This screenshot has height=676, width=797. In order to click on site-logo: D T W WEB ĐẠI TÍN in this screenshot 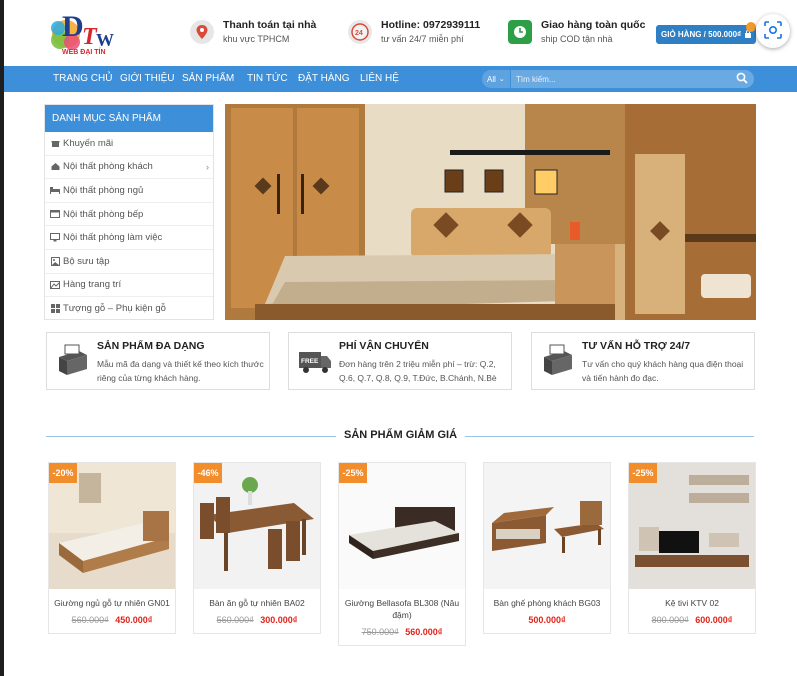, I will do `click(83, 33)`.